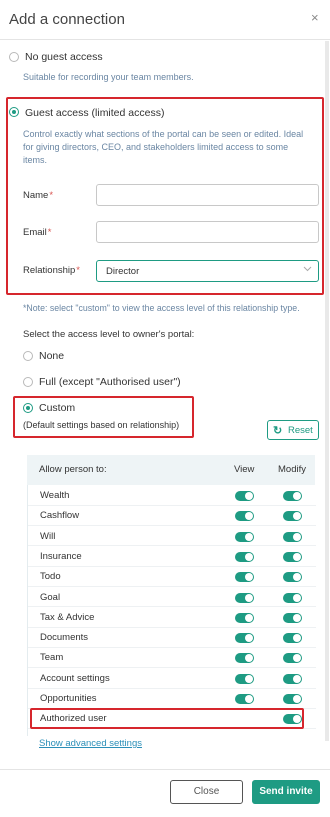  What do you see at coordinates (292, 469) in the screenshot?
I see `column-header-modify: Modify` at bounding box center [292, 469].